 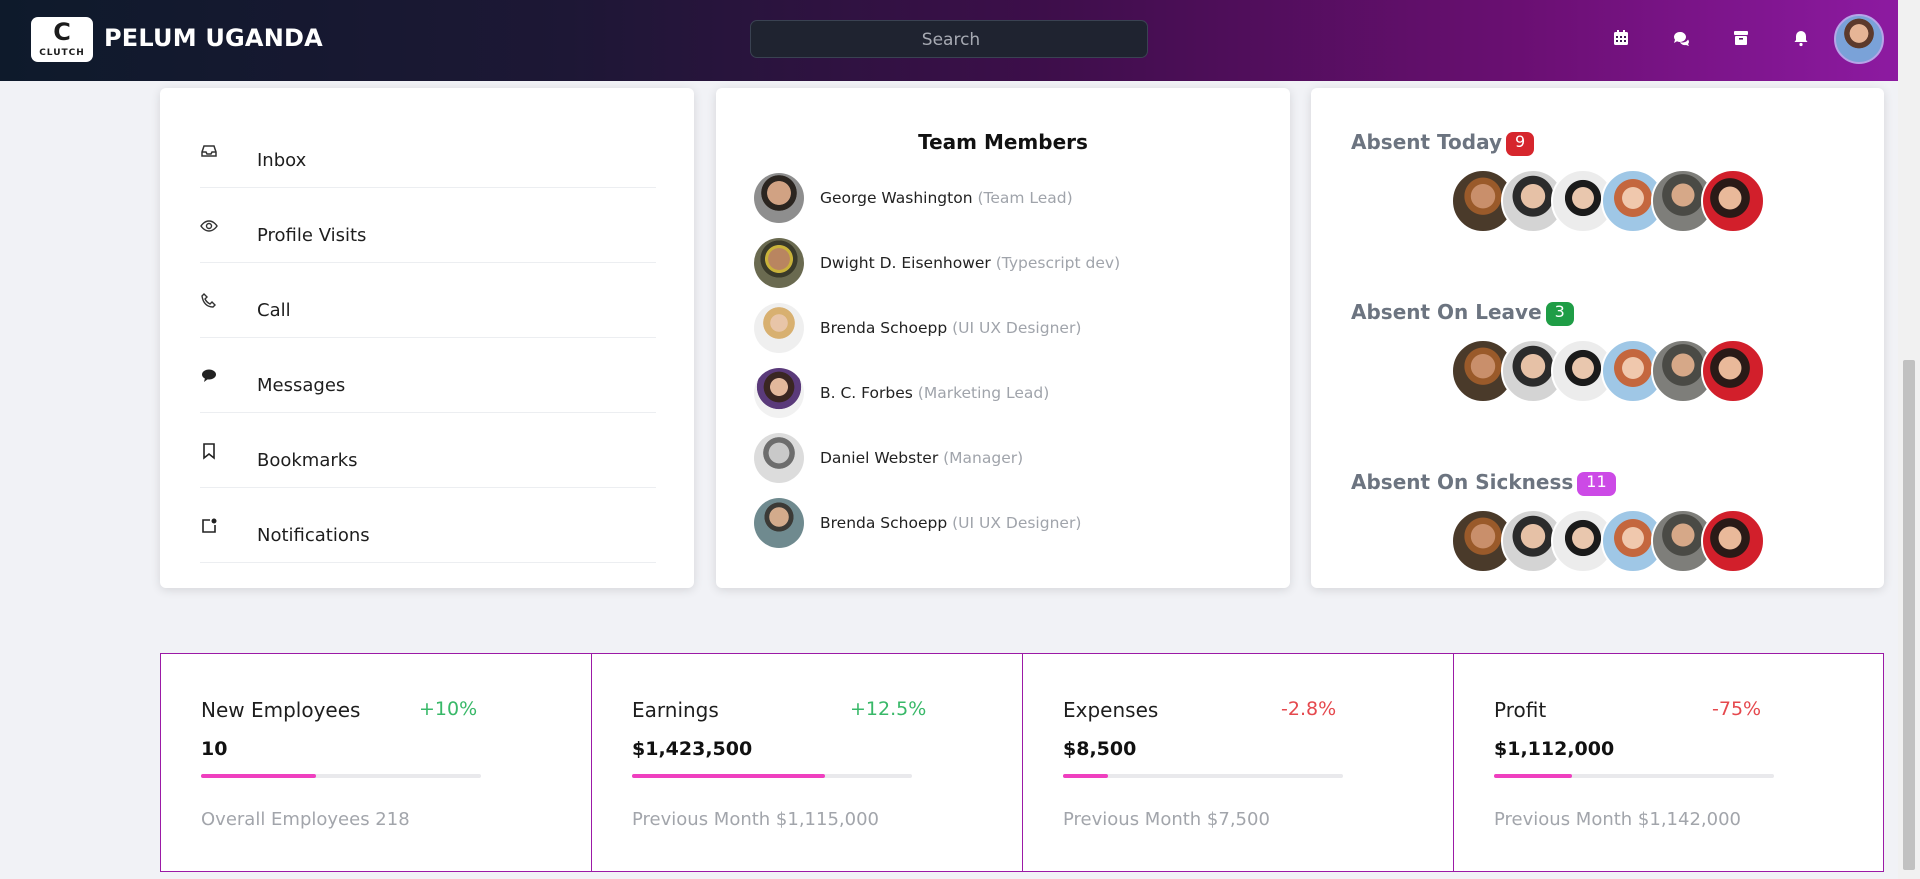 What do you see at coordinates (1859, 39) in the screenshot?
I see `user-avatar` at bounding box center [1859, 39].